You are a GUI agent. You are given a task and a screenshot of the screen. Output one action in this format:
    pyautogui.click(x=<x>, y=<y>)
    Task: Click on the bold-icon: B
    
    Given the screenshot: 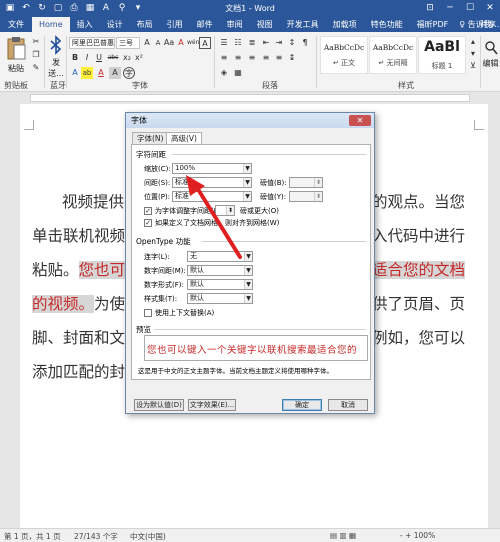 What is the action you would take?
    pyautogui.click(x=75, y=58)
    